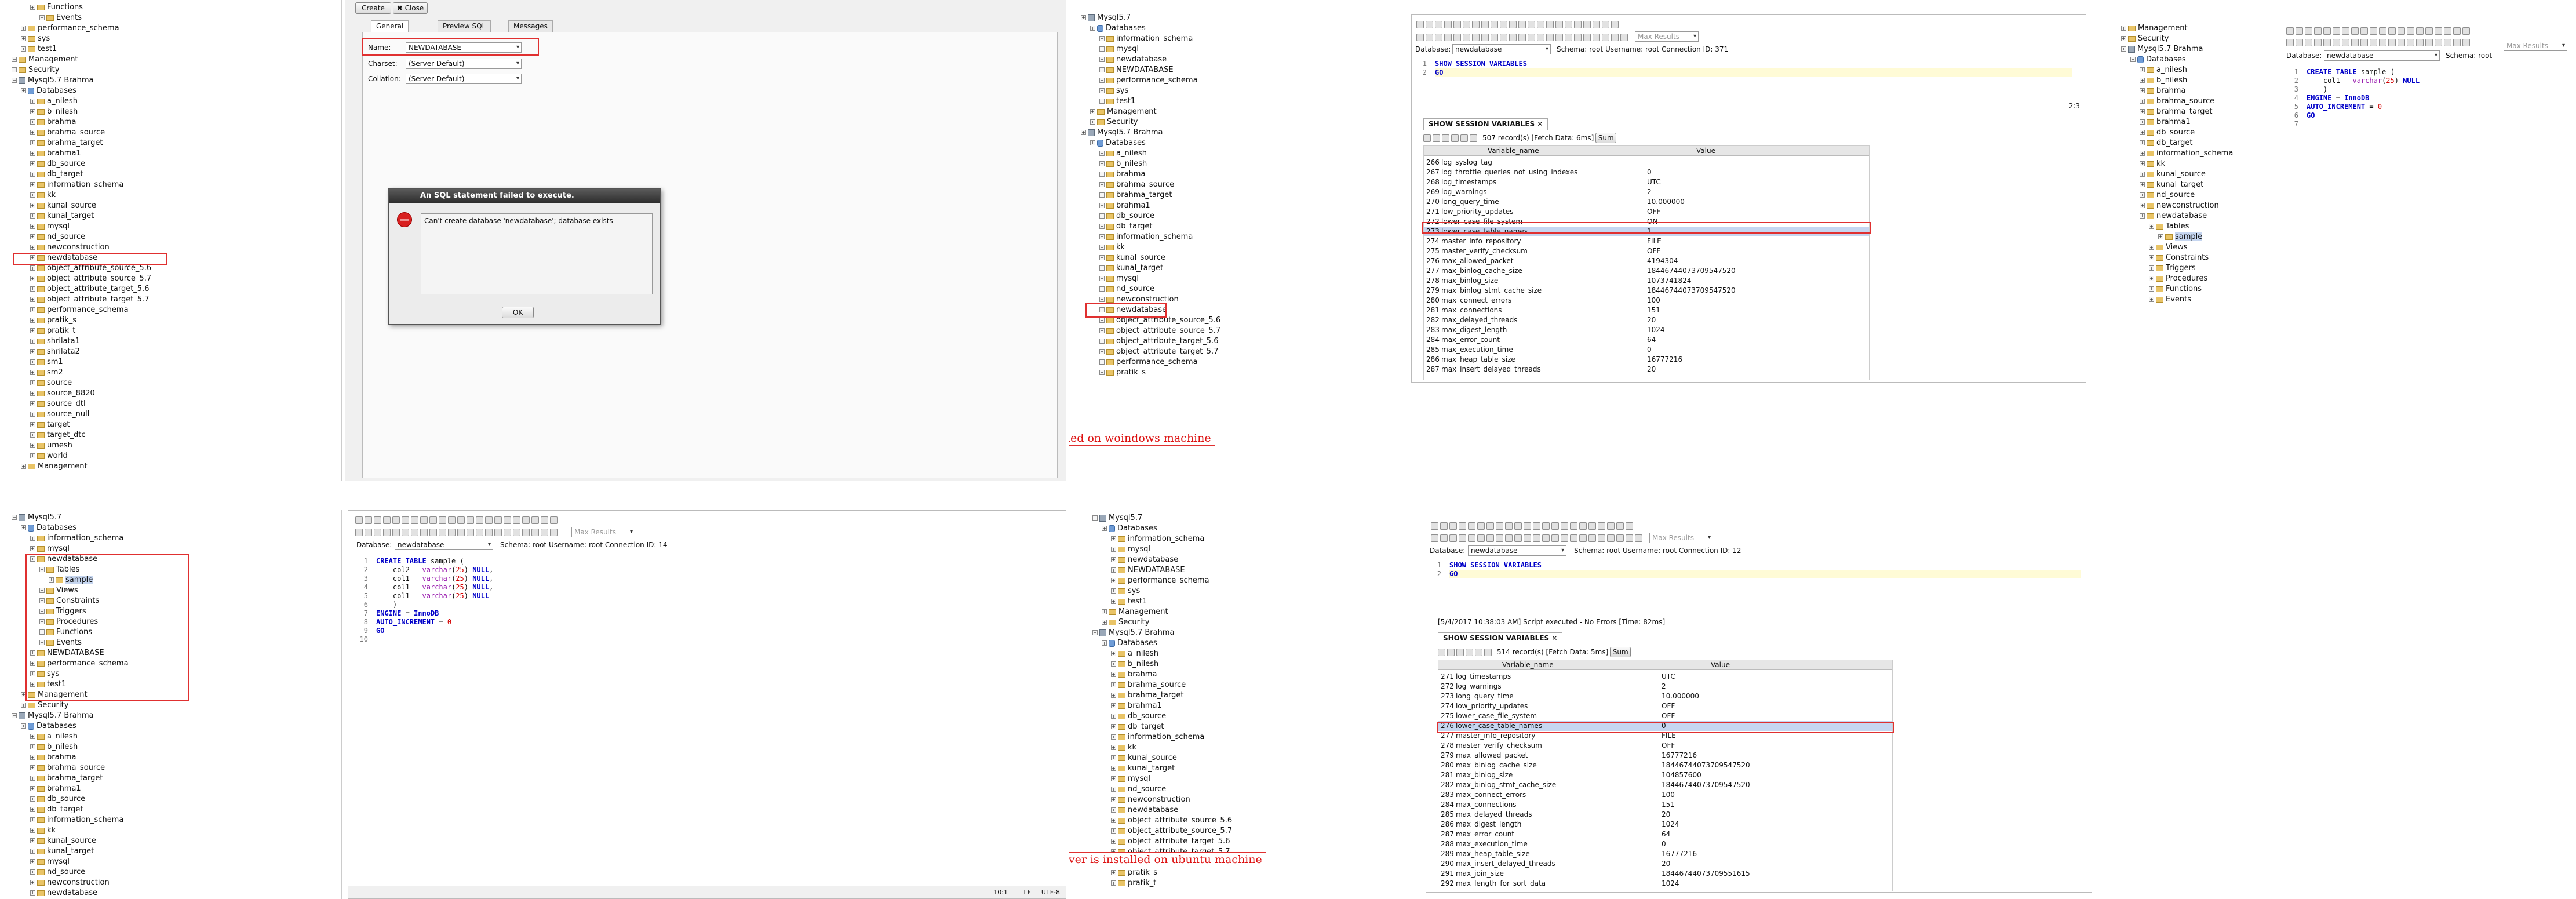  I want to click on tree-item: + Events, so click(2170, 299).